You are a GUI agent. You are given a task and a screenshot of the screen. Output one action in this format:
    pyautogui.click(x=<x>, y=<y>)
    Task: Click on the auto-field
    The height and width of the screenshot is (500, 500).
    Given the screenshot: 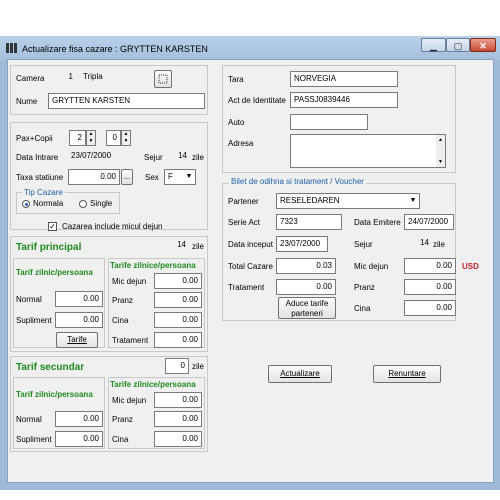 What is the action you would take?
    pyautogui.click(x=329, y=122)
    